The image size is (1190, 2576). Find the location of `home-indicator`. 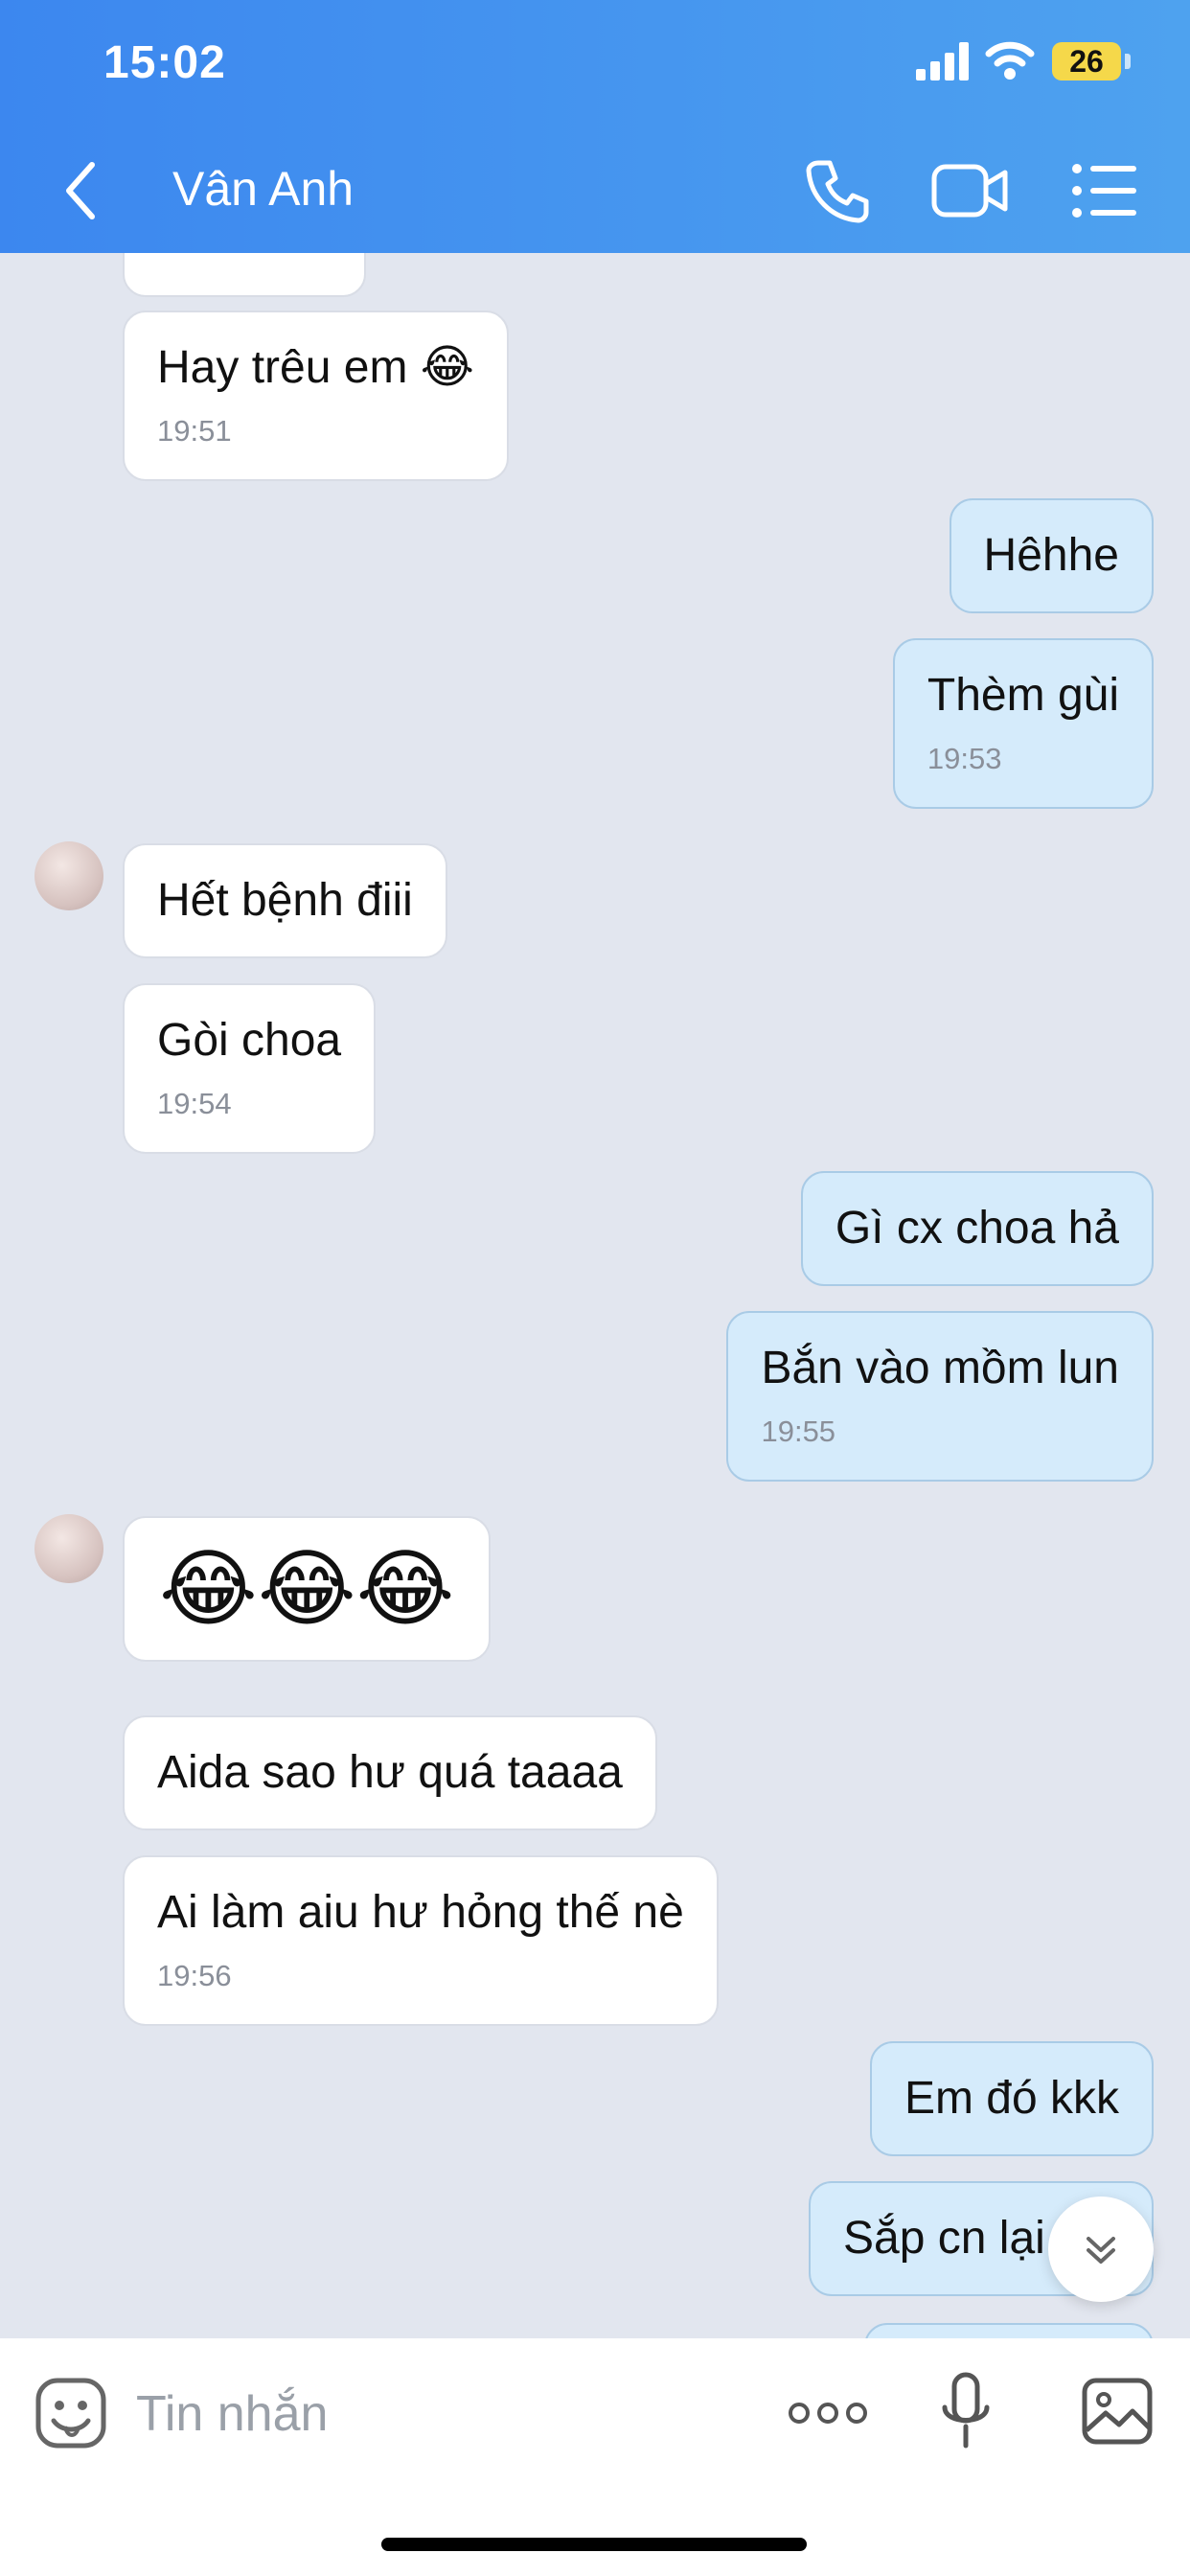

home-indicator is located at coordinates (594, 2544).